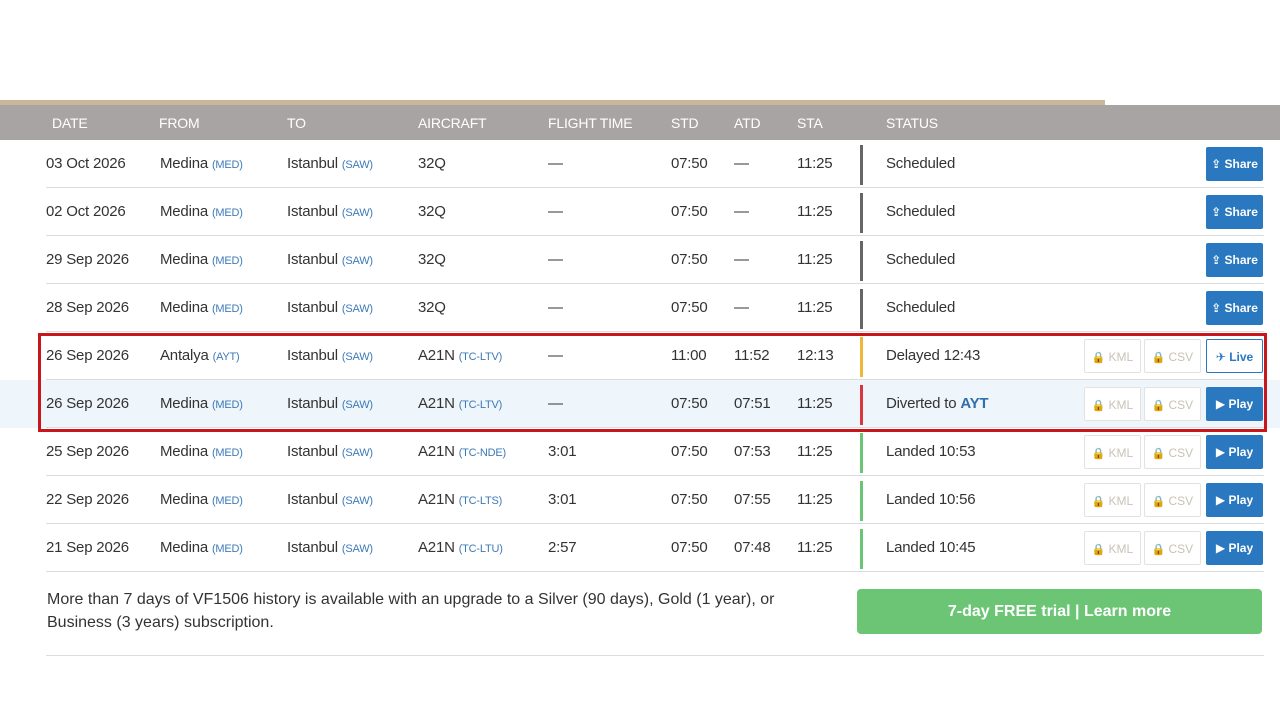  I want to click on cell-date-value: 25 Sep 2026, so click(87, 451).